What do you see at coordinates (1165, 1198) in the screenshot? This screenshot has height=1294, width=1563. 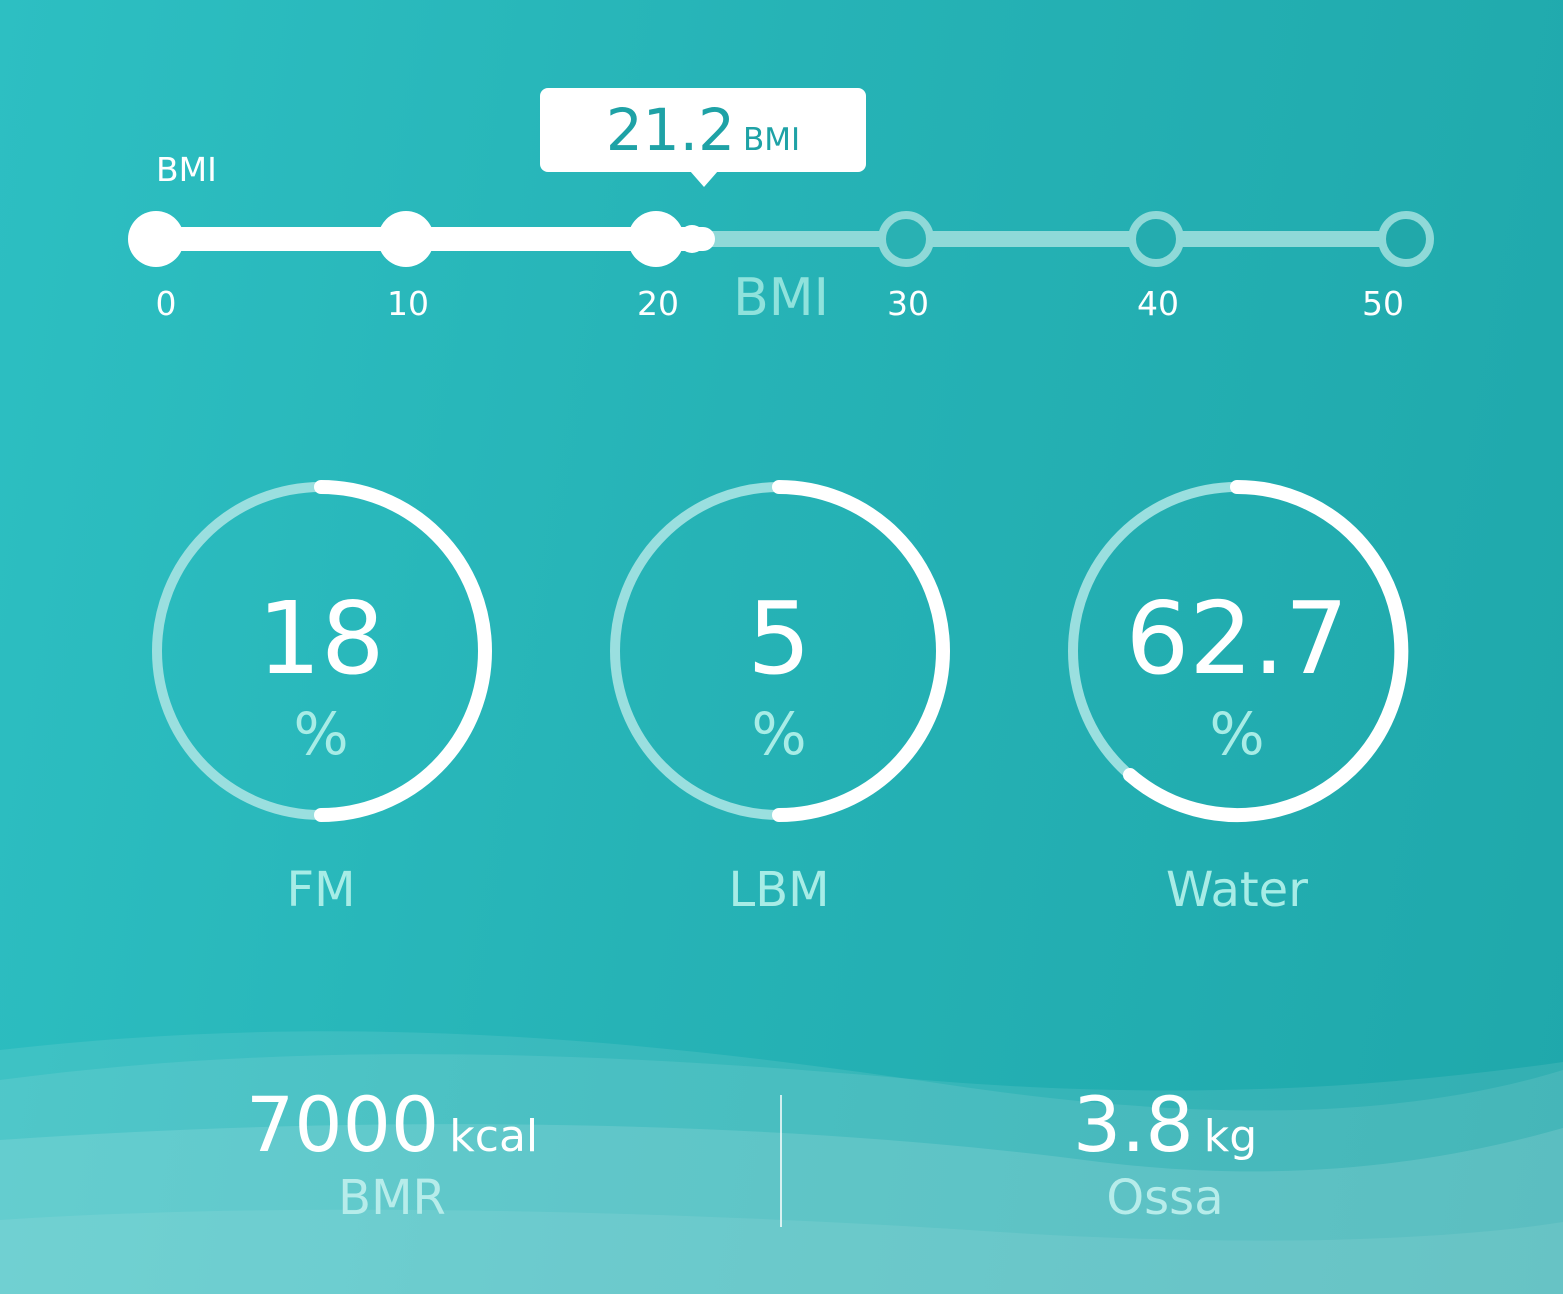 I see `bones-label: Ossa` at bounding box center [1165, 1198].